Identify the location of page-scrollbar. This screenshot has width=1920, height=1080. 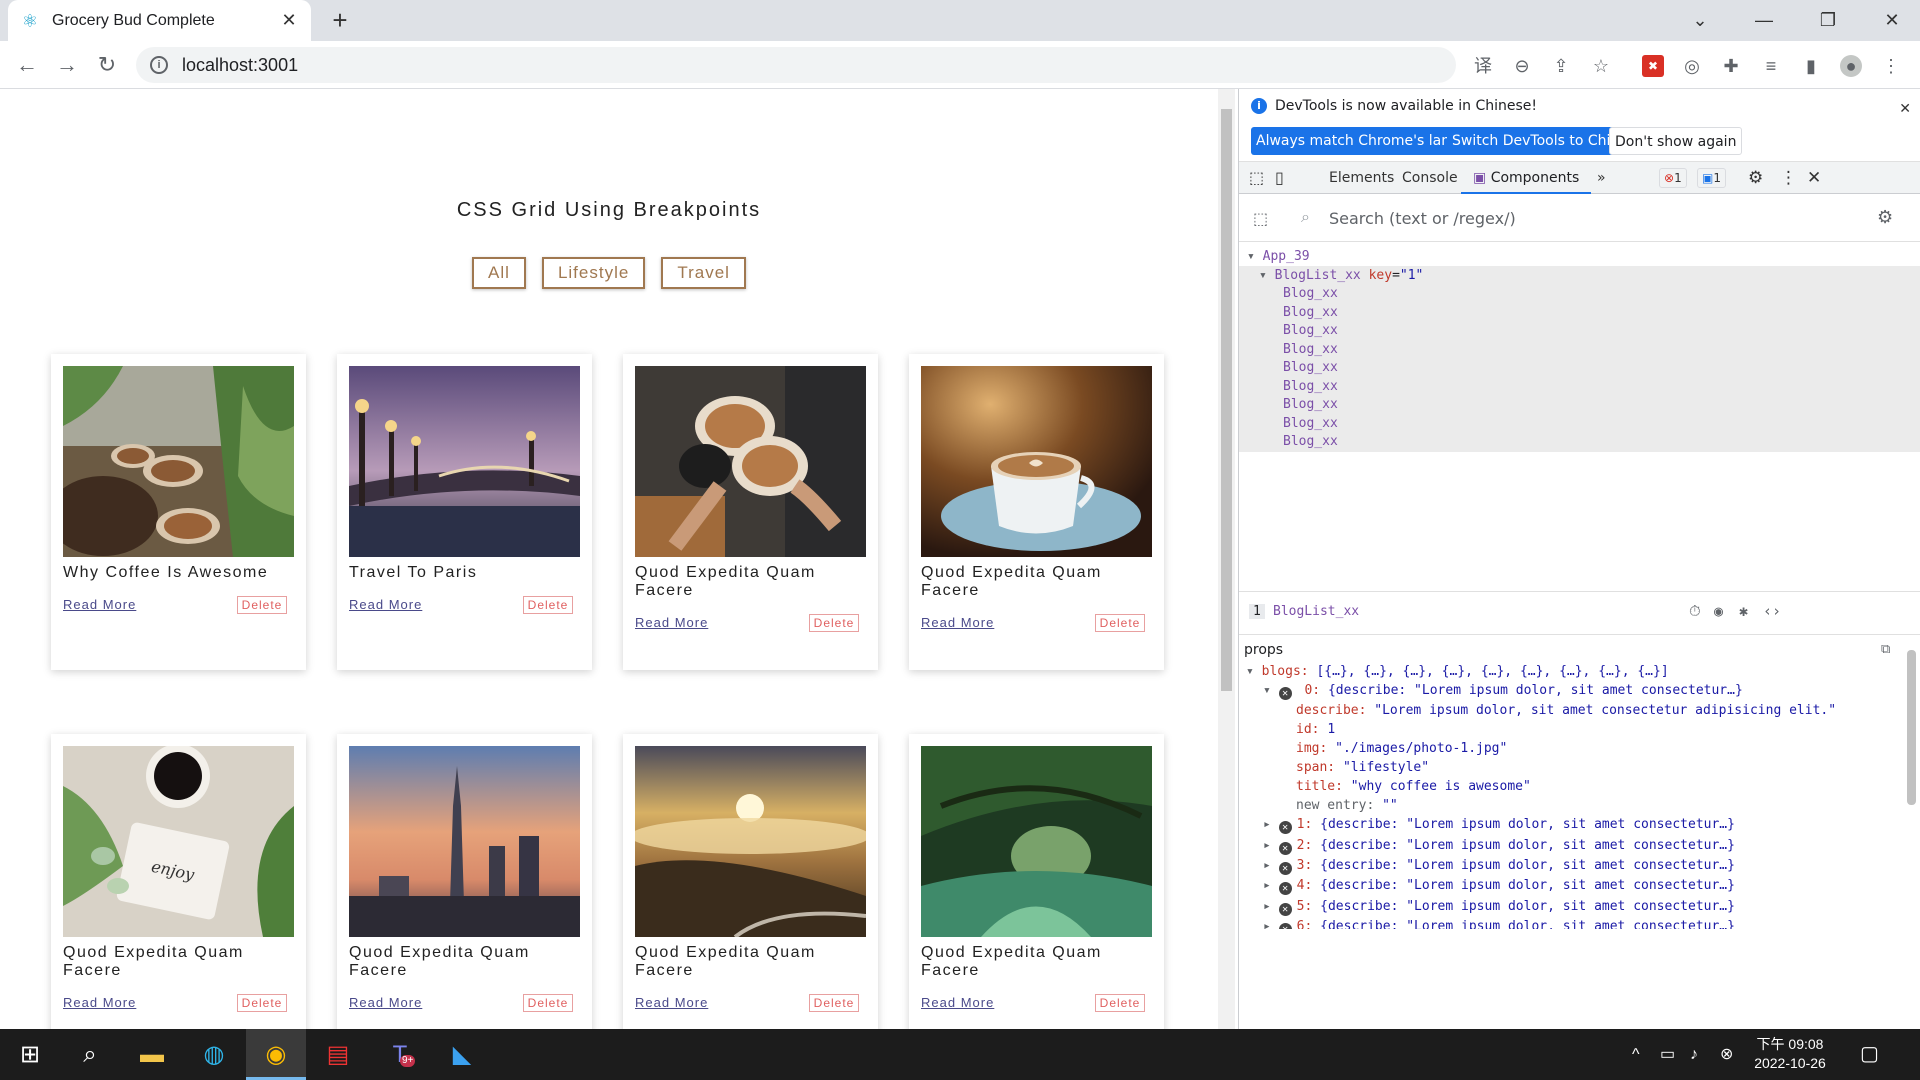
(1226, 559).